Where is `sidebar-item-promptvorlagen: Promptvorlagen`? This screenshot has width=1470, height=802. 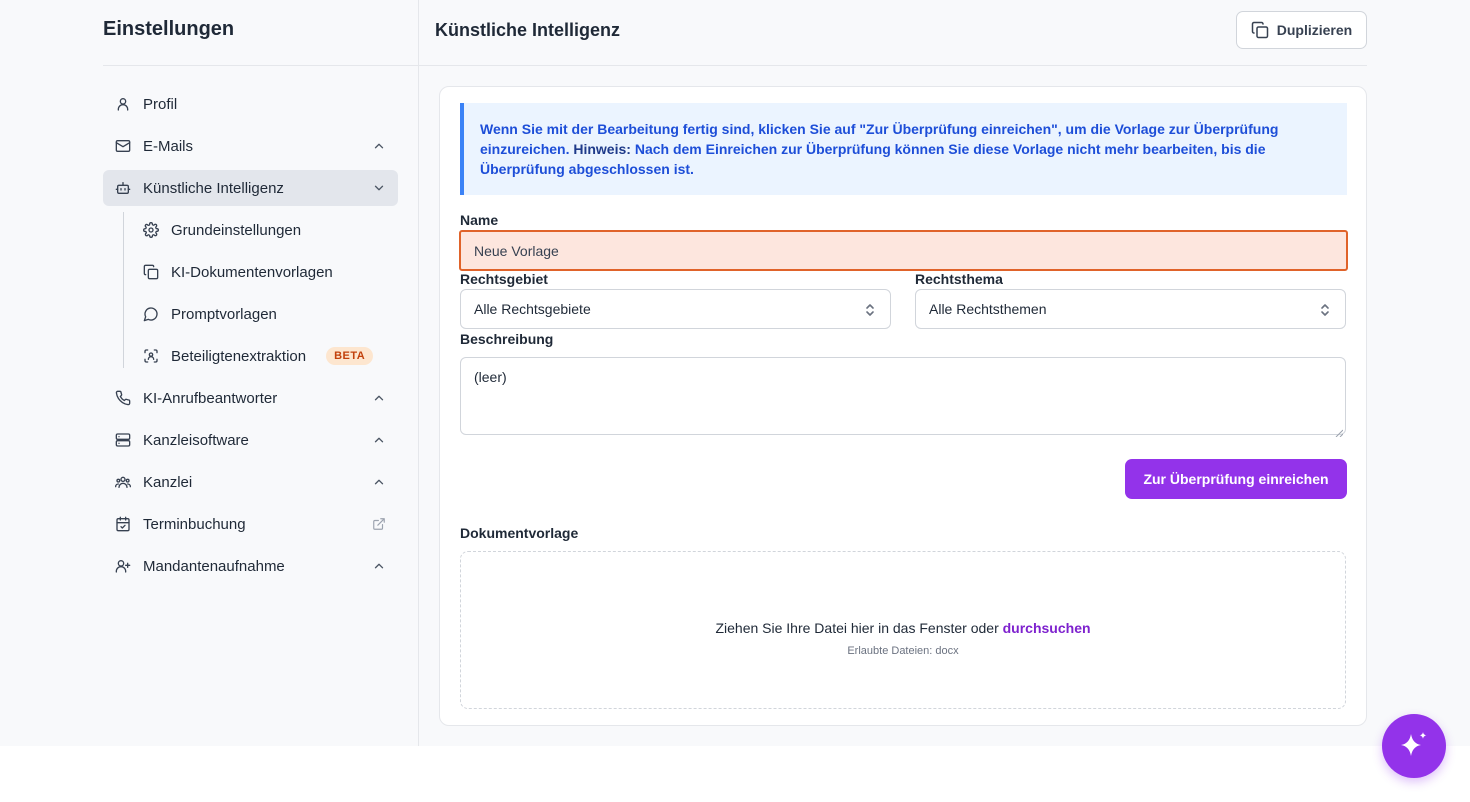 sidebar-item-promptvorlagen: Promptvorlagen is located at coordinates (260, 314).